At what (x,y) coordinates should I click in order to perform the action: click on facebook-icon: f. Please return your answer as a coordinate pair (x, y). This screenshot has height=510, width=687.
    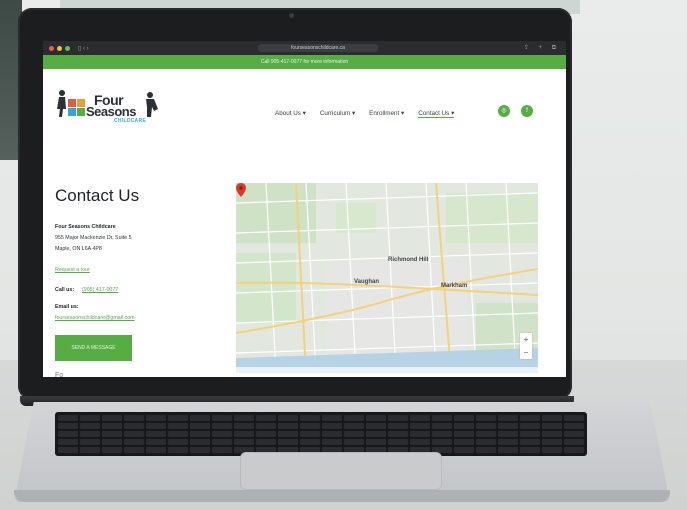
    Looking at the image, I should click on (527, 111).